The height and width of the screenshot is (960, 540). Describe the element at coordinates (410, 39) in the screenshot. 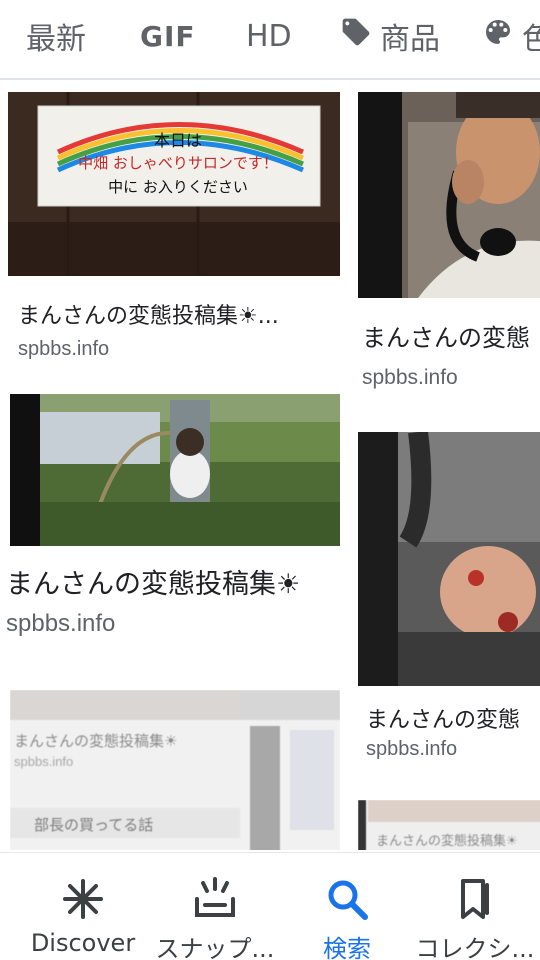

I see `filter-products-label: 商品` at that location.